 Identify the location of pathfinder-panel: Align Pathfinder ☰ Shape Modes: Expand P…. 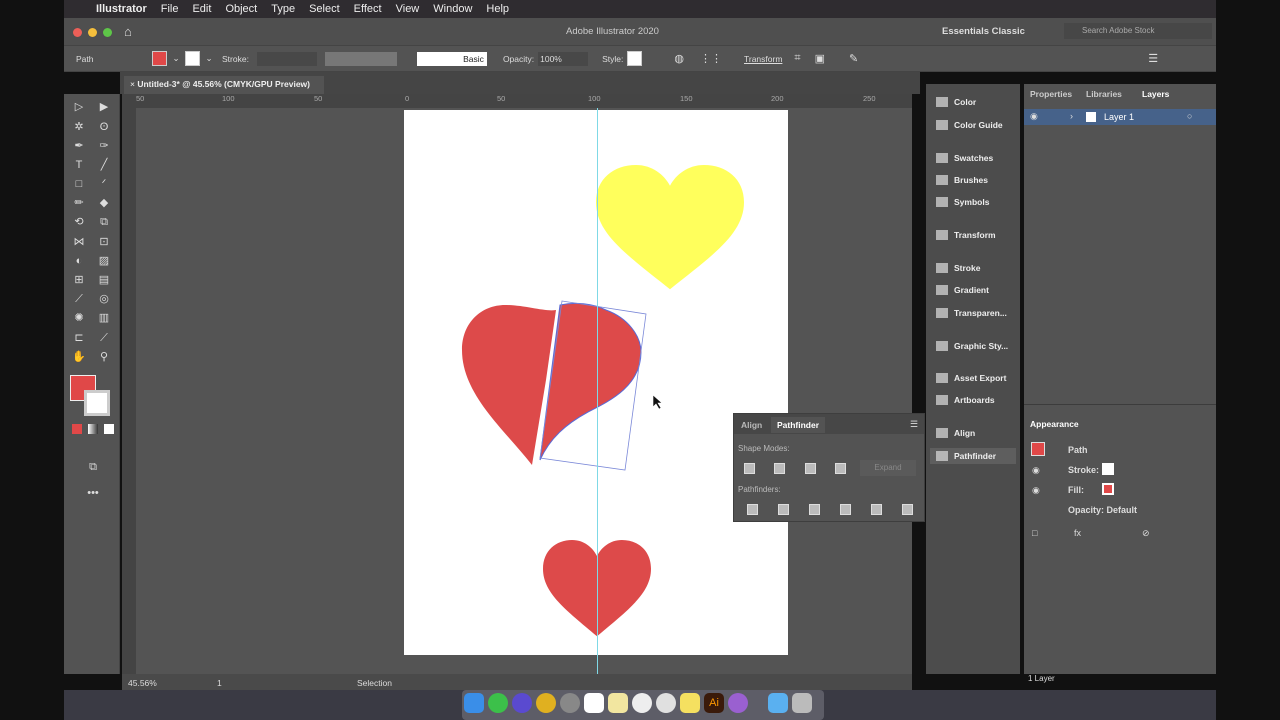
(829, 467).